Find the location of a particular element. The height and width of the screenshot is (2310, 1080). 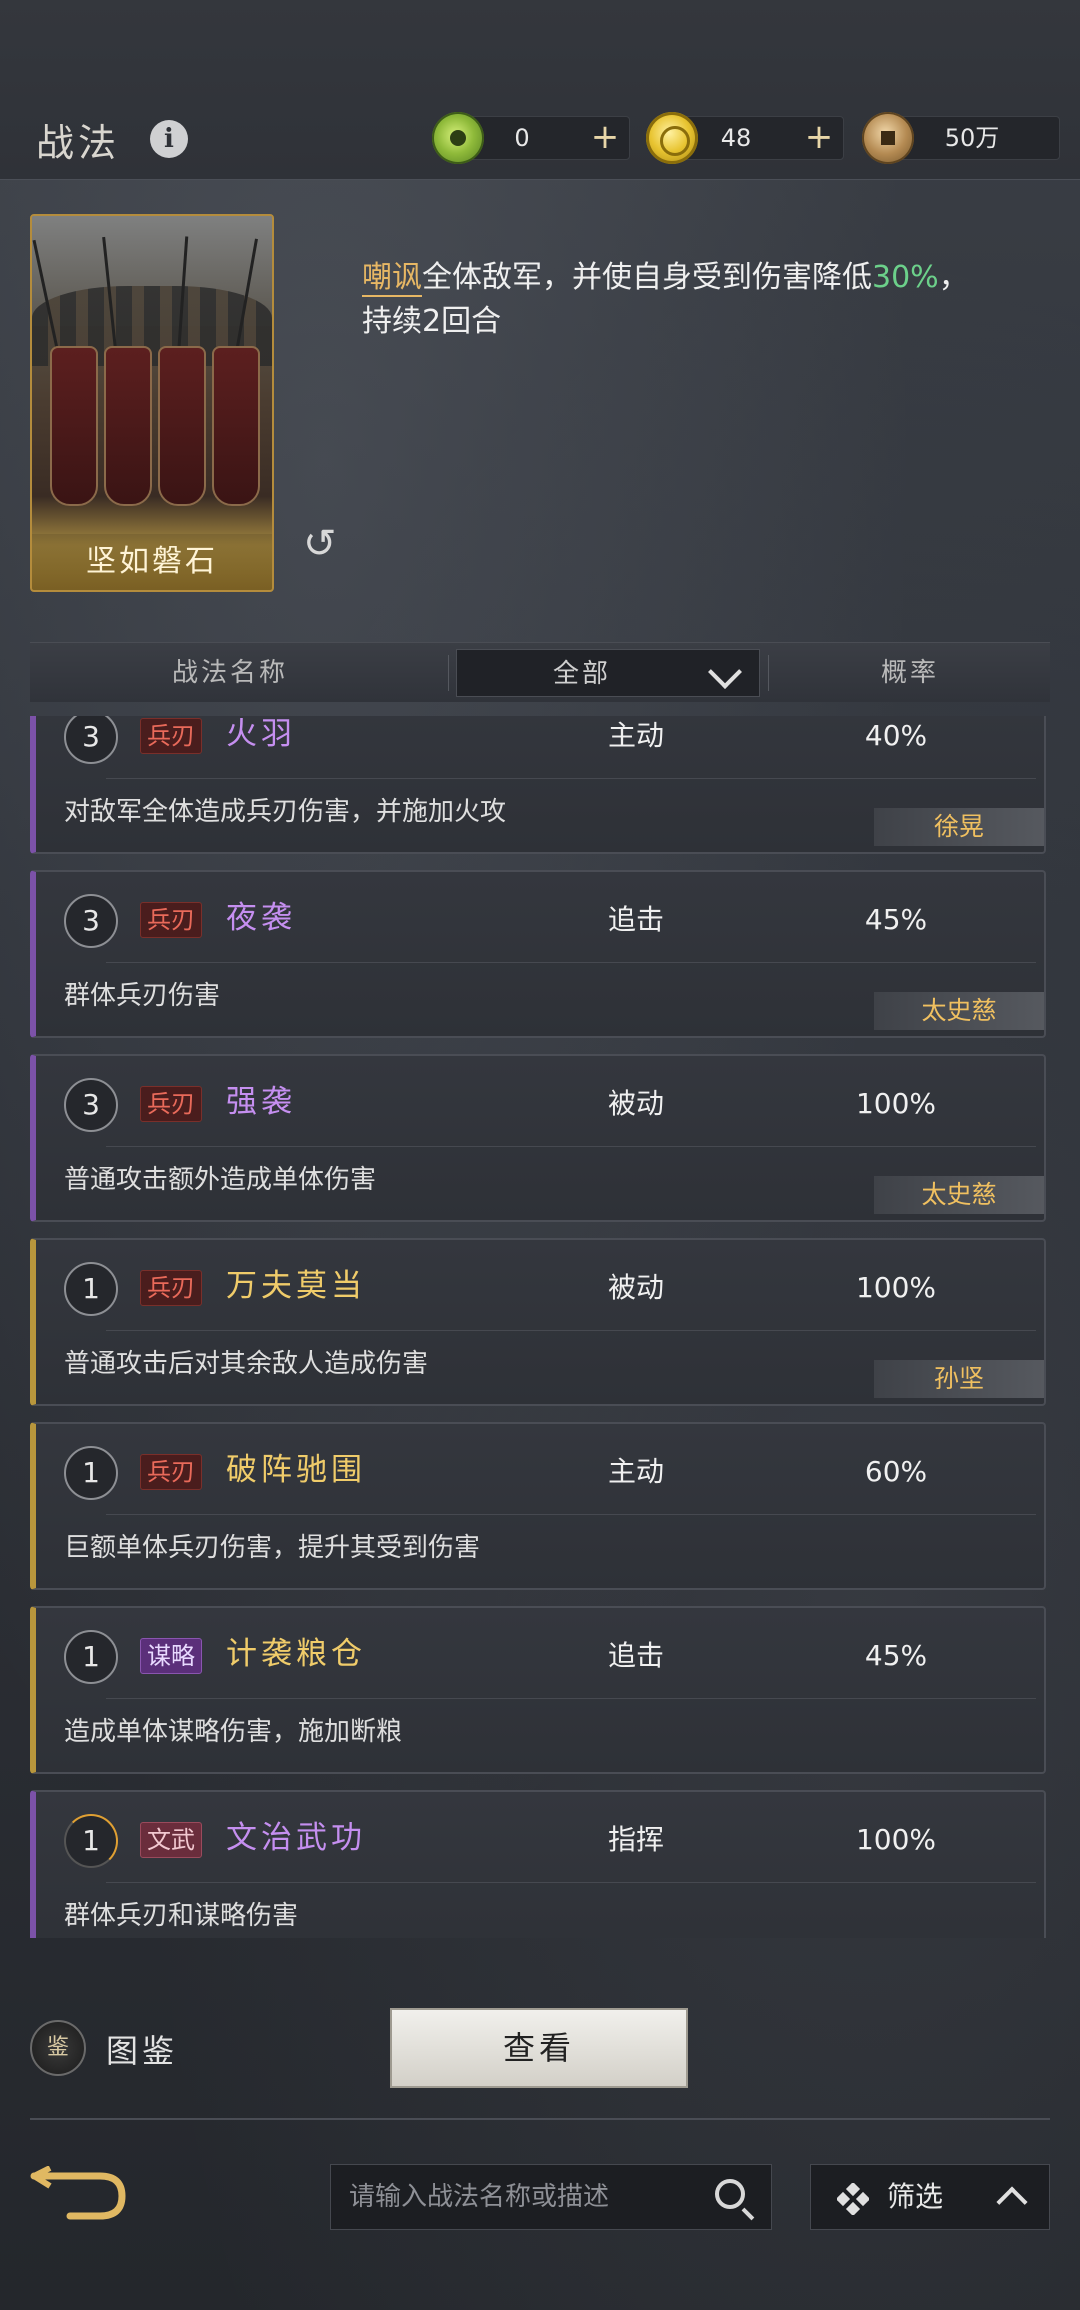

table-header: 战法名称 全部 概率 is located at coordinates (540, 672).